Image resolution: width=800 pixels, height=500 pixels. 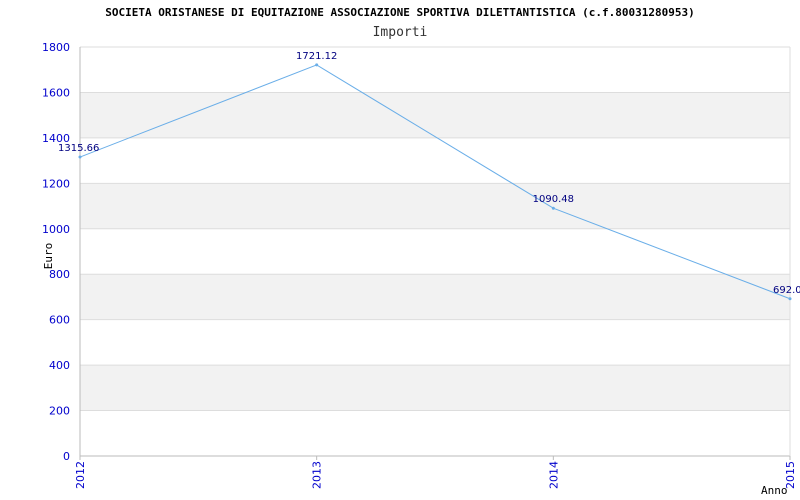 I want to click on y-tick-label: 200, so click(x=59, y=411).